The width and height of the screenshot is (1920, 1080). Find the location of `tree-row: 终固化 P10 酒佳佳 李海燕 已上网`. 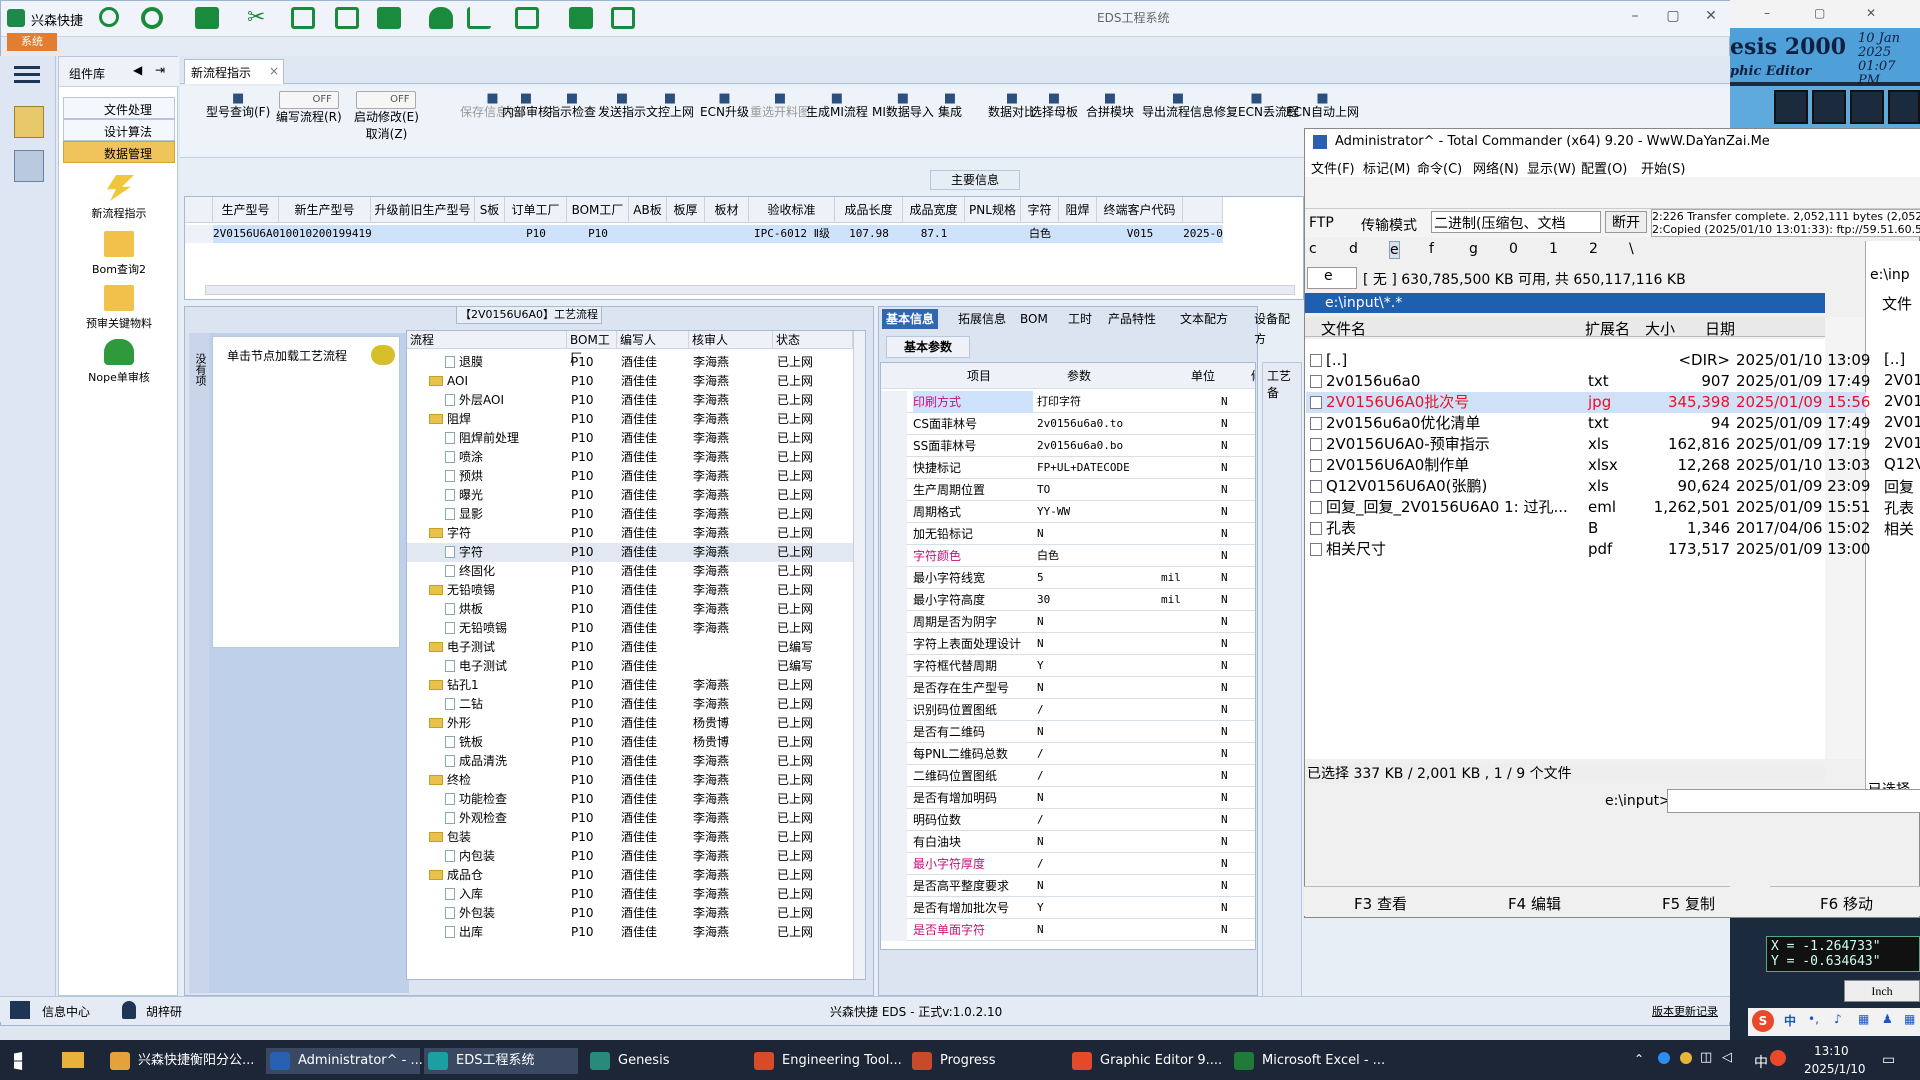

tree-row: 终固化 P10 酒佳佳 李海燕 已上网 is located at coordinates (630, 571).